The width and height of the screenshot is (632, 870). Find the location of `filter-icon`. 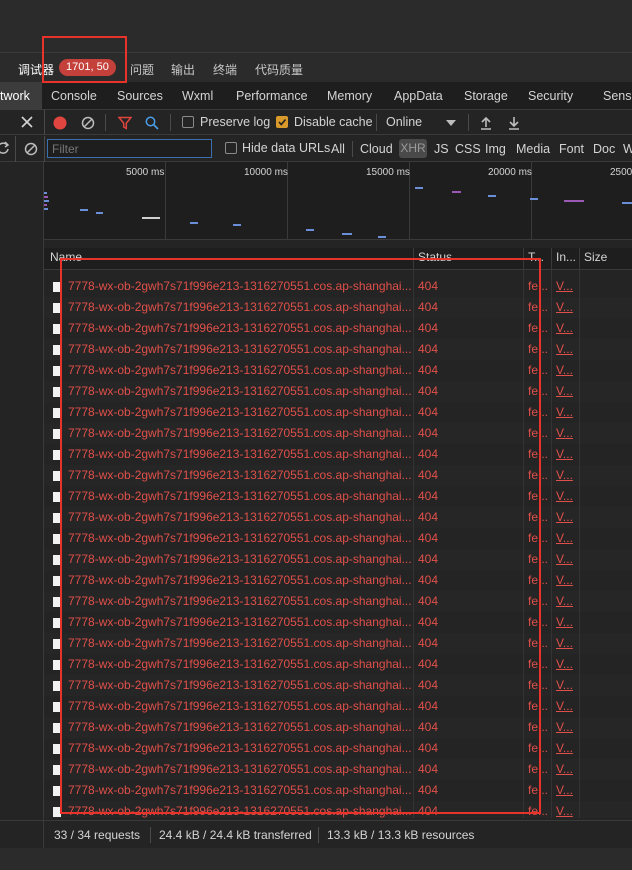

filter-icon is located at coordinates (125, 123).